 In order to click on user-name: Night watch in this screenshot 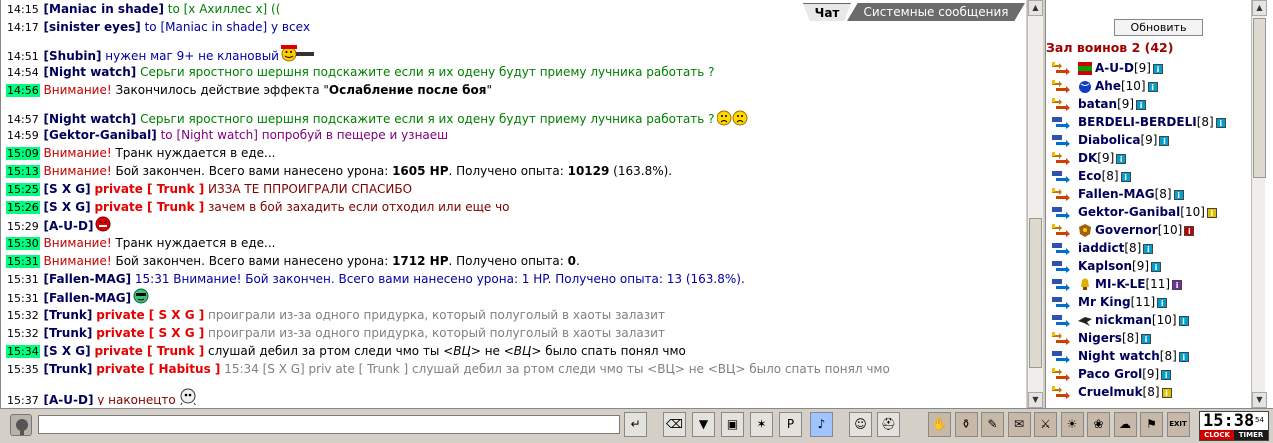, I will do `click(1119, 356)`.